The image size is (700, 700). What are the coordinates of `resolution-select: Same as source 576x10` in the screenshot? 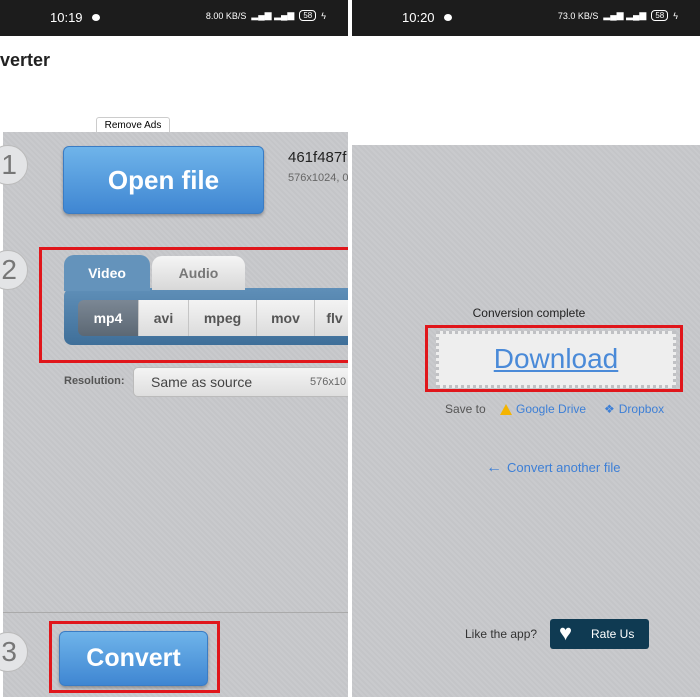 It's located at (240, 382).